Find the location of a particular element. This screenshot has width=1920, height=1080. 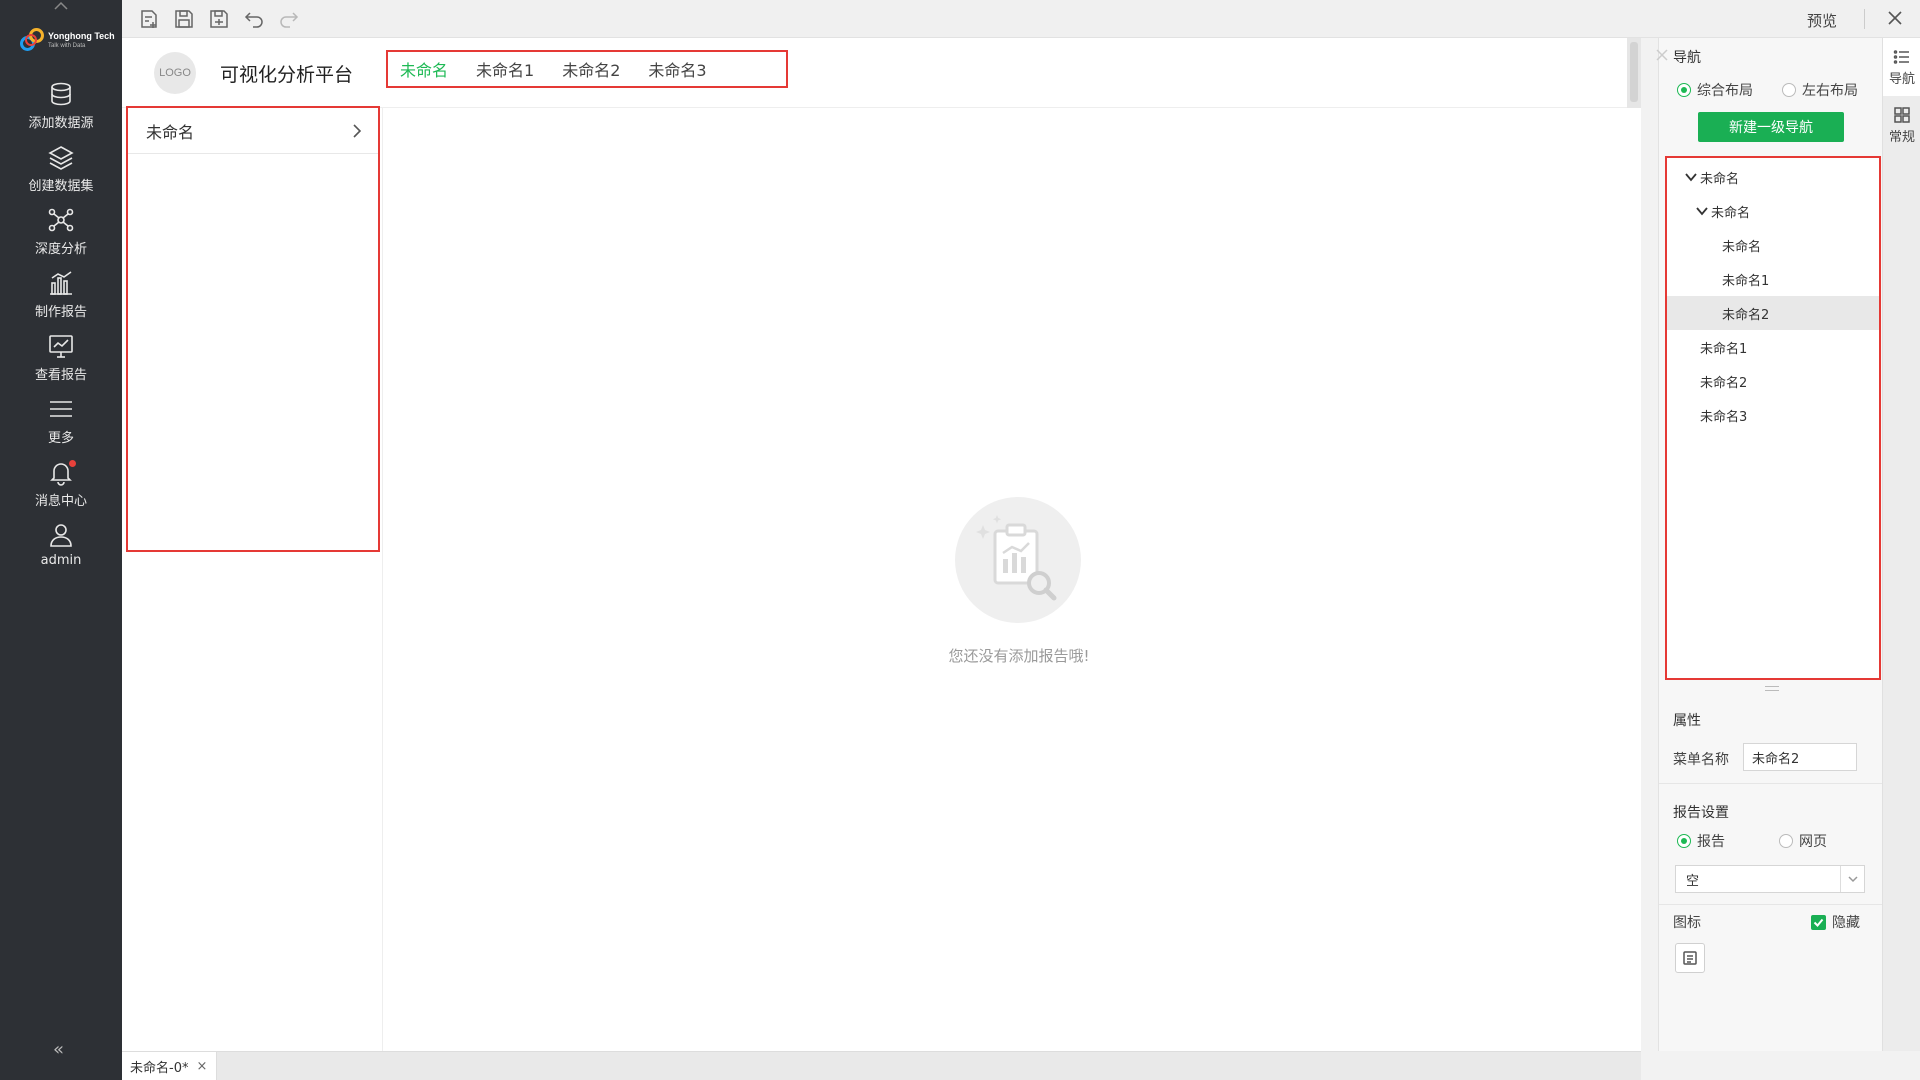

tab-label: 导航 is located at coordinates (1901, 79).